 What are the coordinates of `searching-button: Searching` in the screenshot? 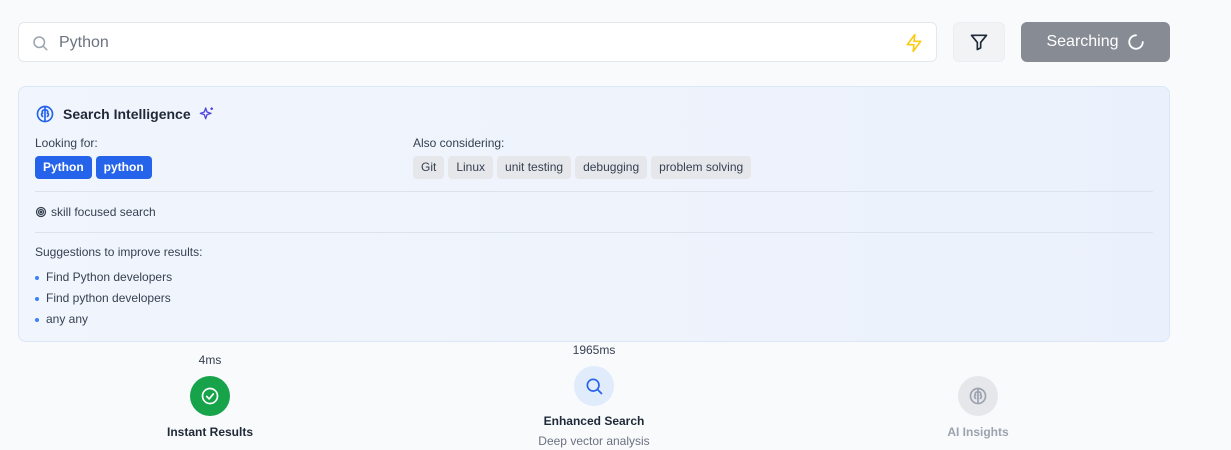 It's located at (1095, 42).